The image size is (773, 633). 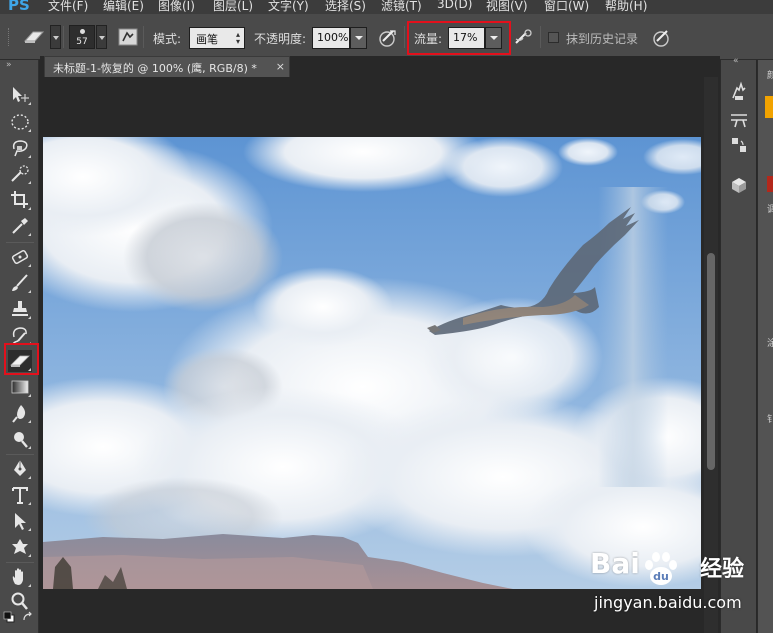 What do you see at coordinates (280, 66) in the screenshot?
I see `close-tab-icon: ×` at bounding box center [280, 66].